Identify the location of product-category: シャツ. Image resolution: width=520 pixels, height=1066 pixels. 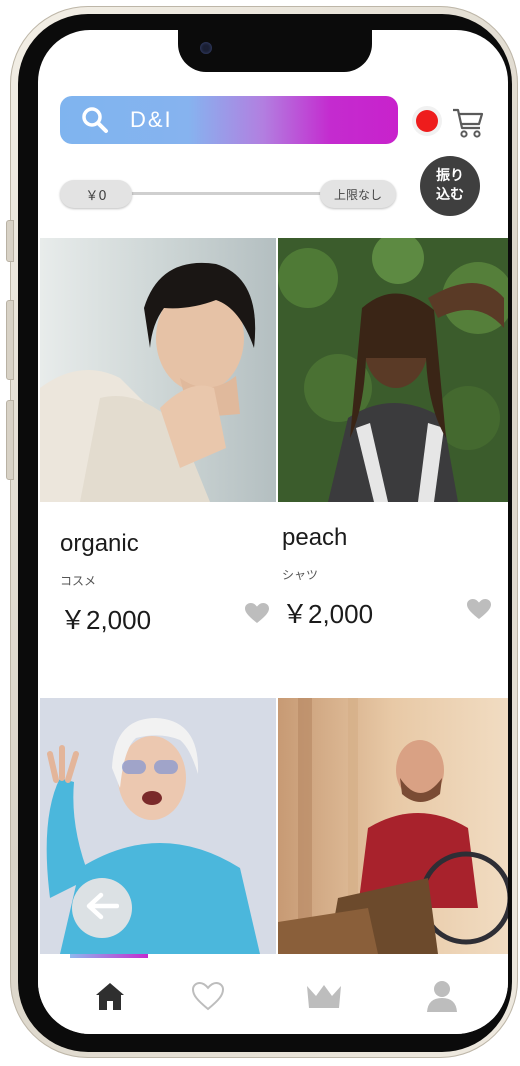
(300, 575).